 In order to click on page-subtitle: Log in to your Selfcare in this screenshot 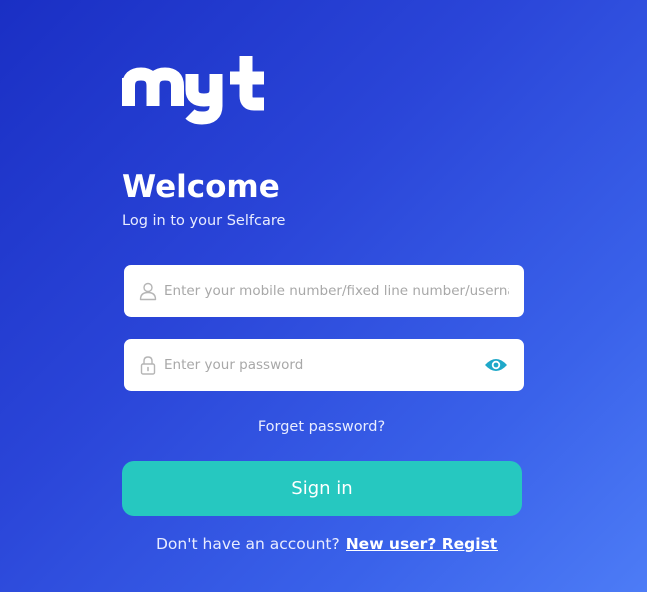, I will do `click(204, 221)`.